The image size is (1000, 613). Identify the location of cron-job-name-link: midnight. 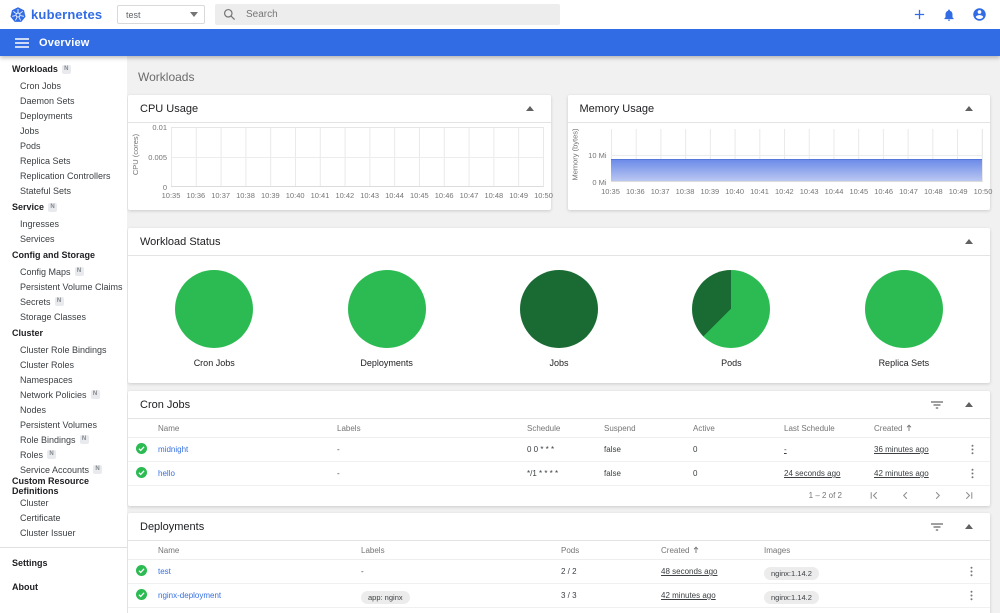
(247, 449).